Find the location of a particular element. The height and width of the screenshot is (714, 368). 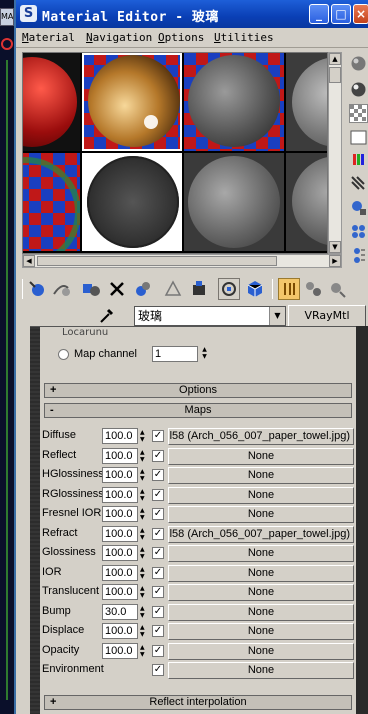

scroll-right-icon: ▶ is located at coordinates (335, 261).